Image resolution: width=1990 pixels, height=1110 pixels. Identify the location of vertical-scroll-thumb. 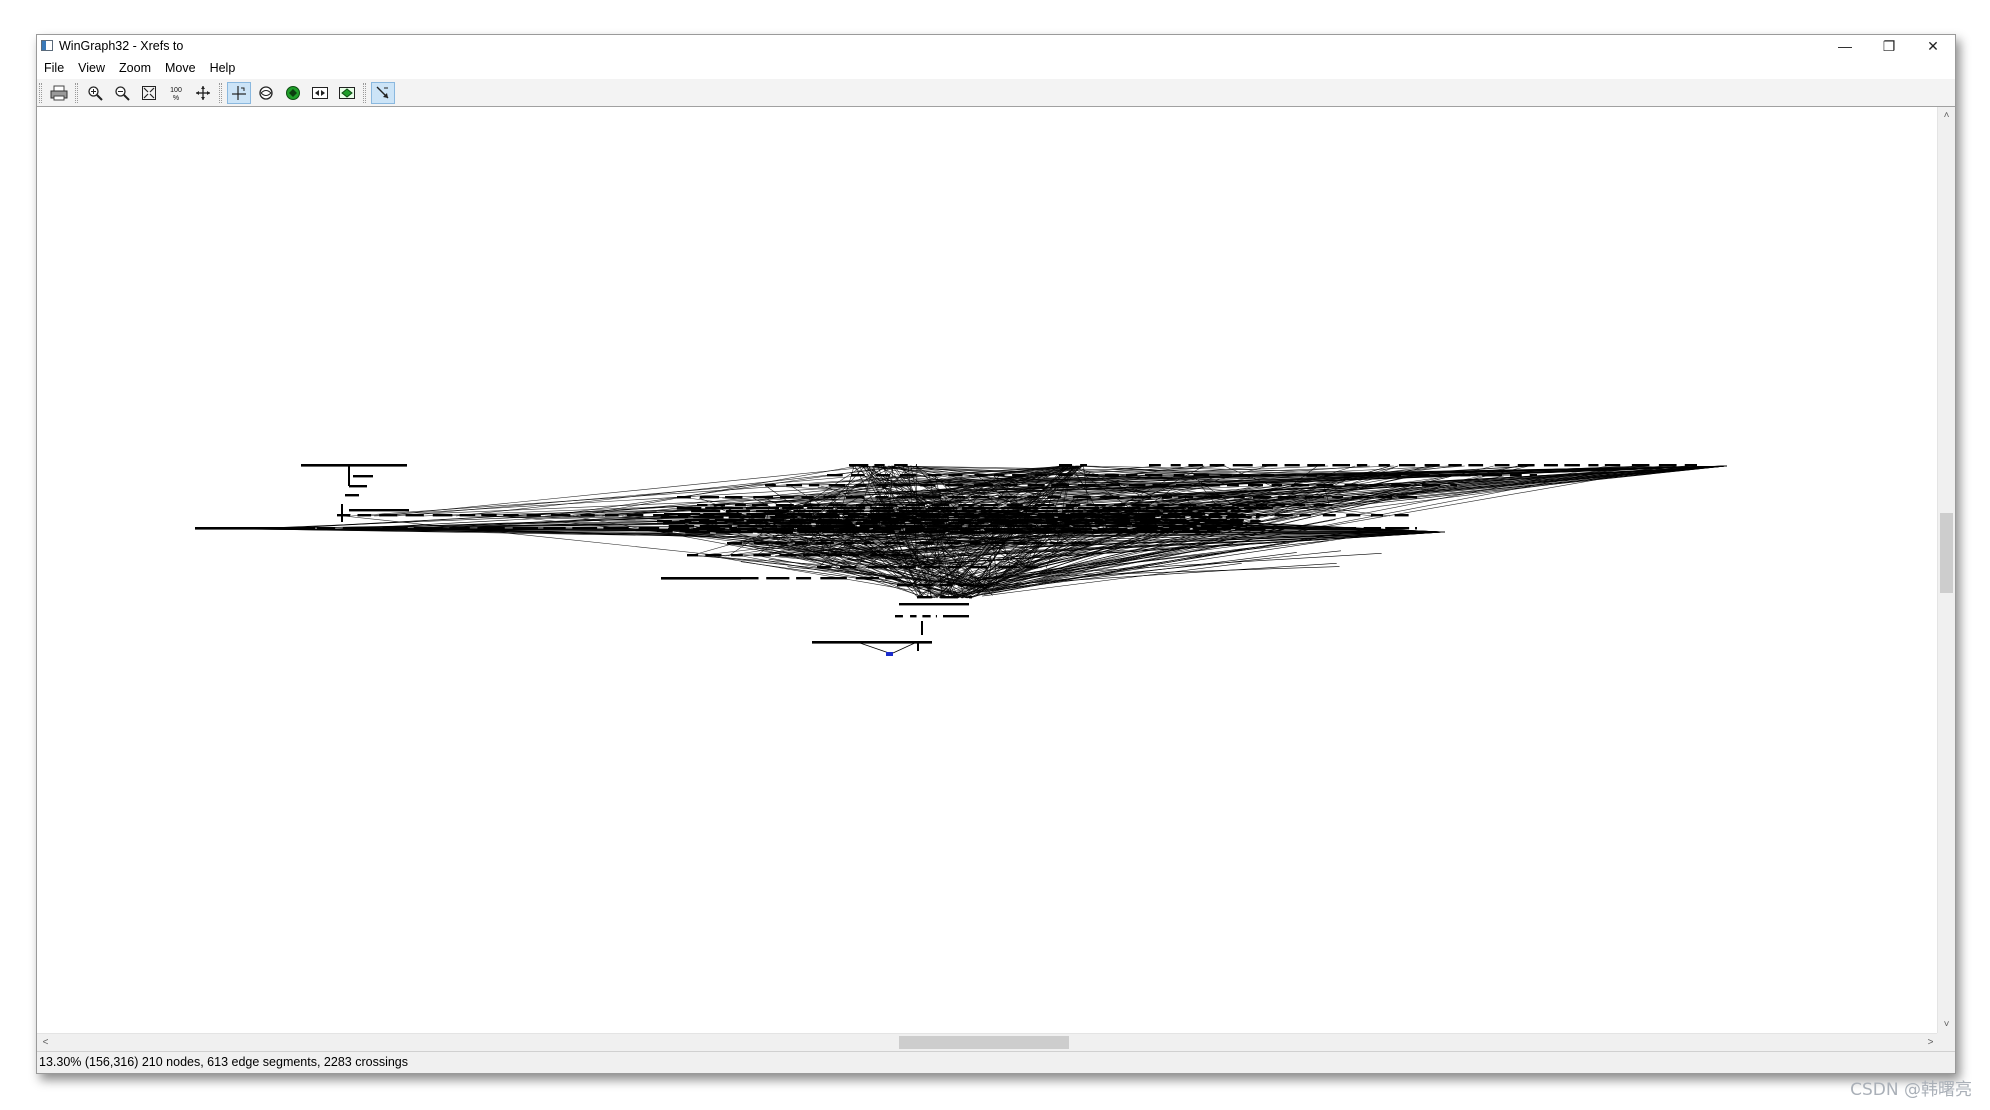
(1946, 553).